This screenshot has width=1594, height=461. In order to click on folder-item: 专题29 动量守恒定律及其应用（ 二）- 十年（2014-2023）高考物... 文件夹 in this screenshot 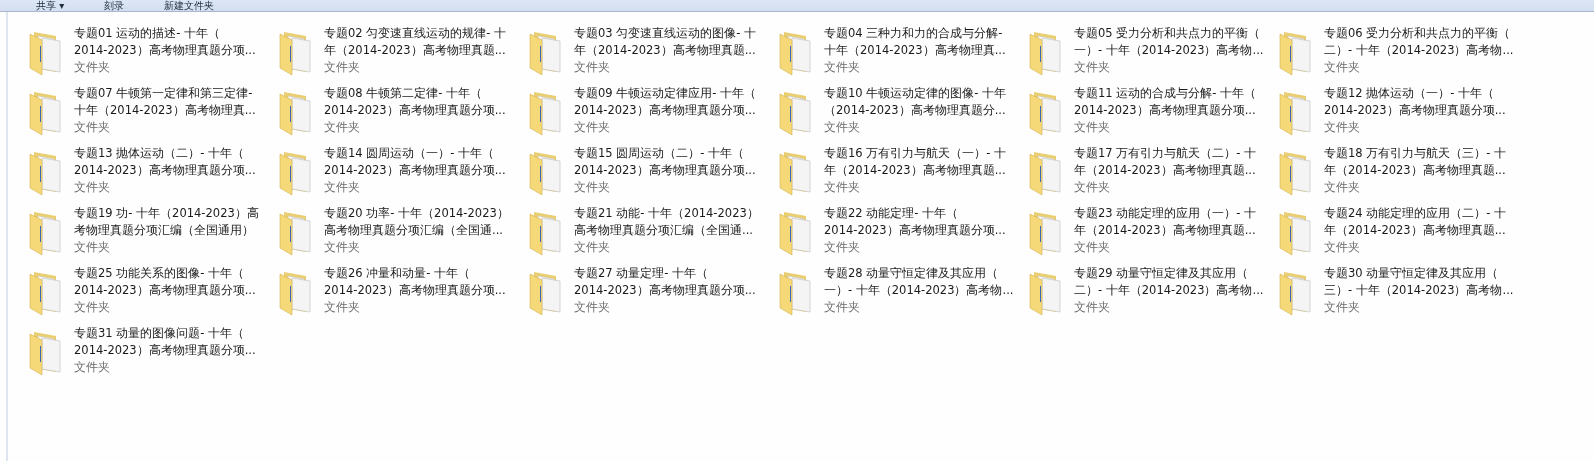, I will do `click(1151, 292)`.